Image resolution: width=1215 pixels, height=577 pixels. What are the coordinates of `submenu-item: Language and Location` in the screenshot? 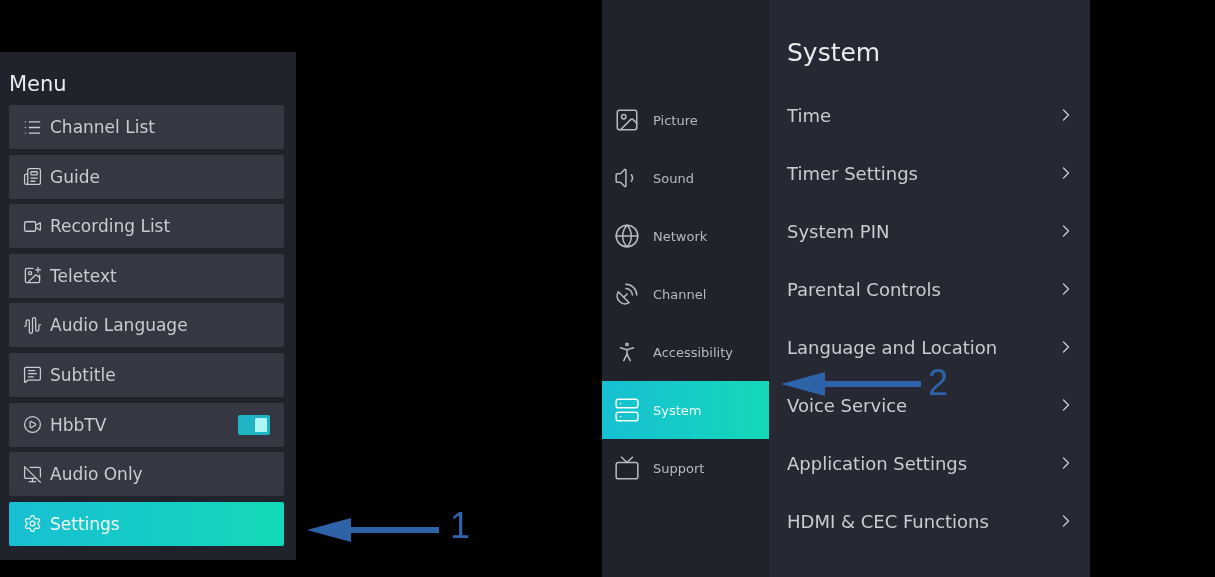 It's located at (892, 347).